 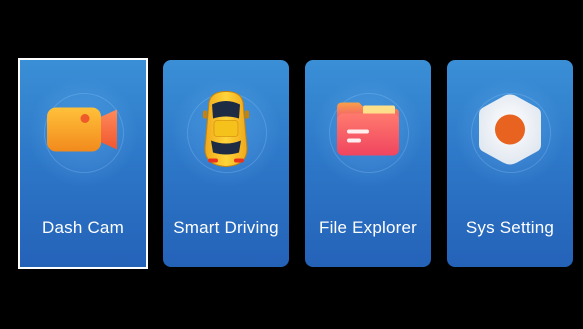 I want to click on video-camera-icon, so click(x=83, y=132).